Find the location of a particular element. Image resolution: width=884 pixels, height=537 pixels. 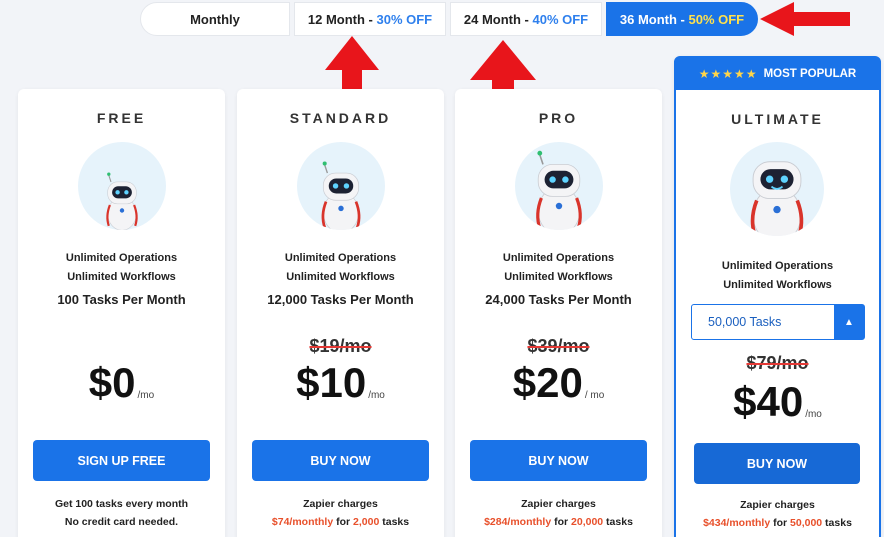

tasks-per-month: 100 Tasks Per Month is located at coordinates (121, 299).